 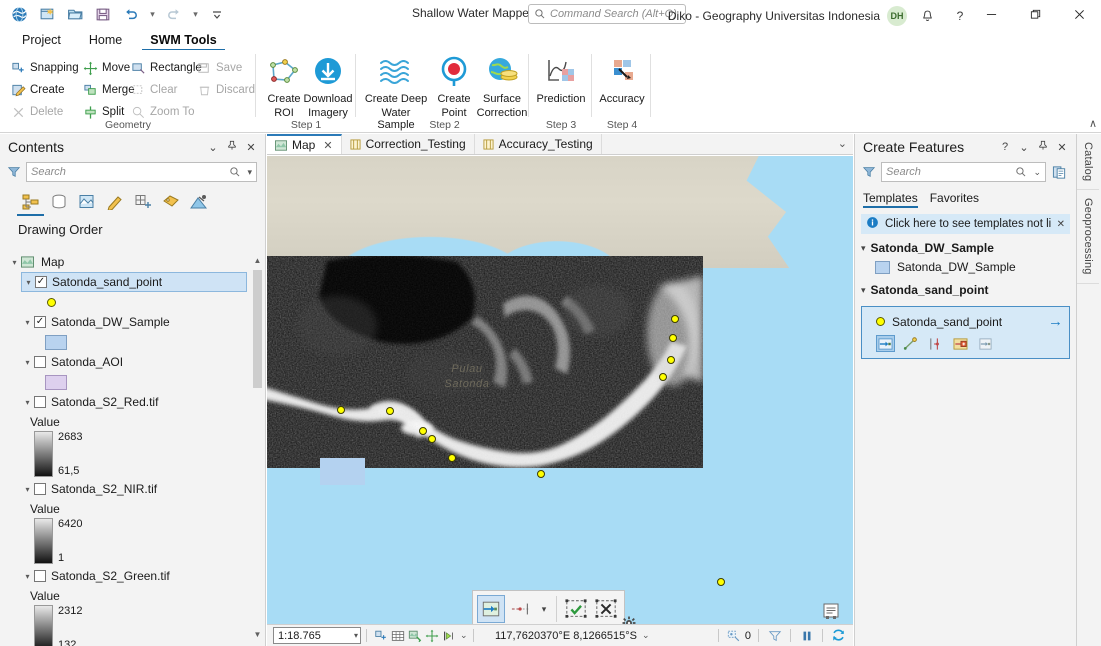 I want to click on avatar: DH, so click(x=897, y=16).